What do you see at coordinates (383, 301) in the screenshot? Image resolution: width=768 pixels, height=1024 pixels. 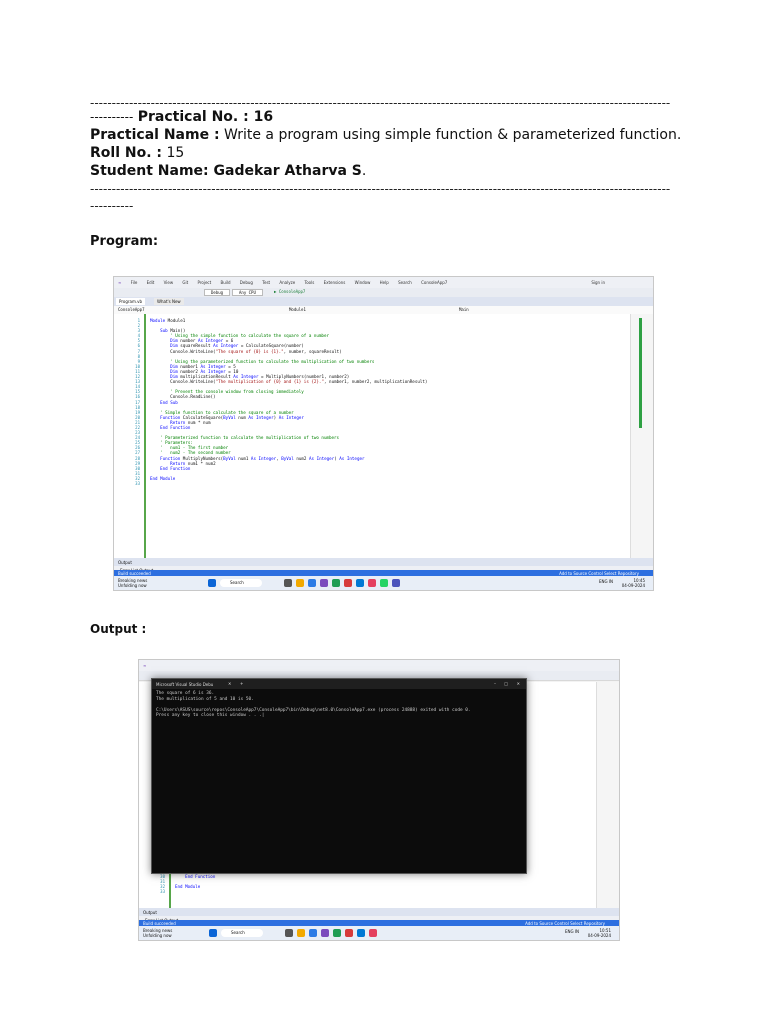 I see `document-tabs: Program.vb What's New` at bounding box center [383, 301].